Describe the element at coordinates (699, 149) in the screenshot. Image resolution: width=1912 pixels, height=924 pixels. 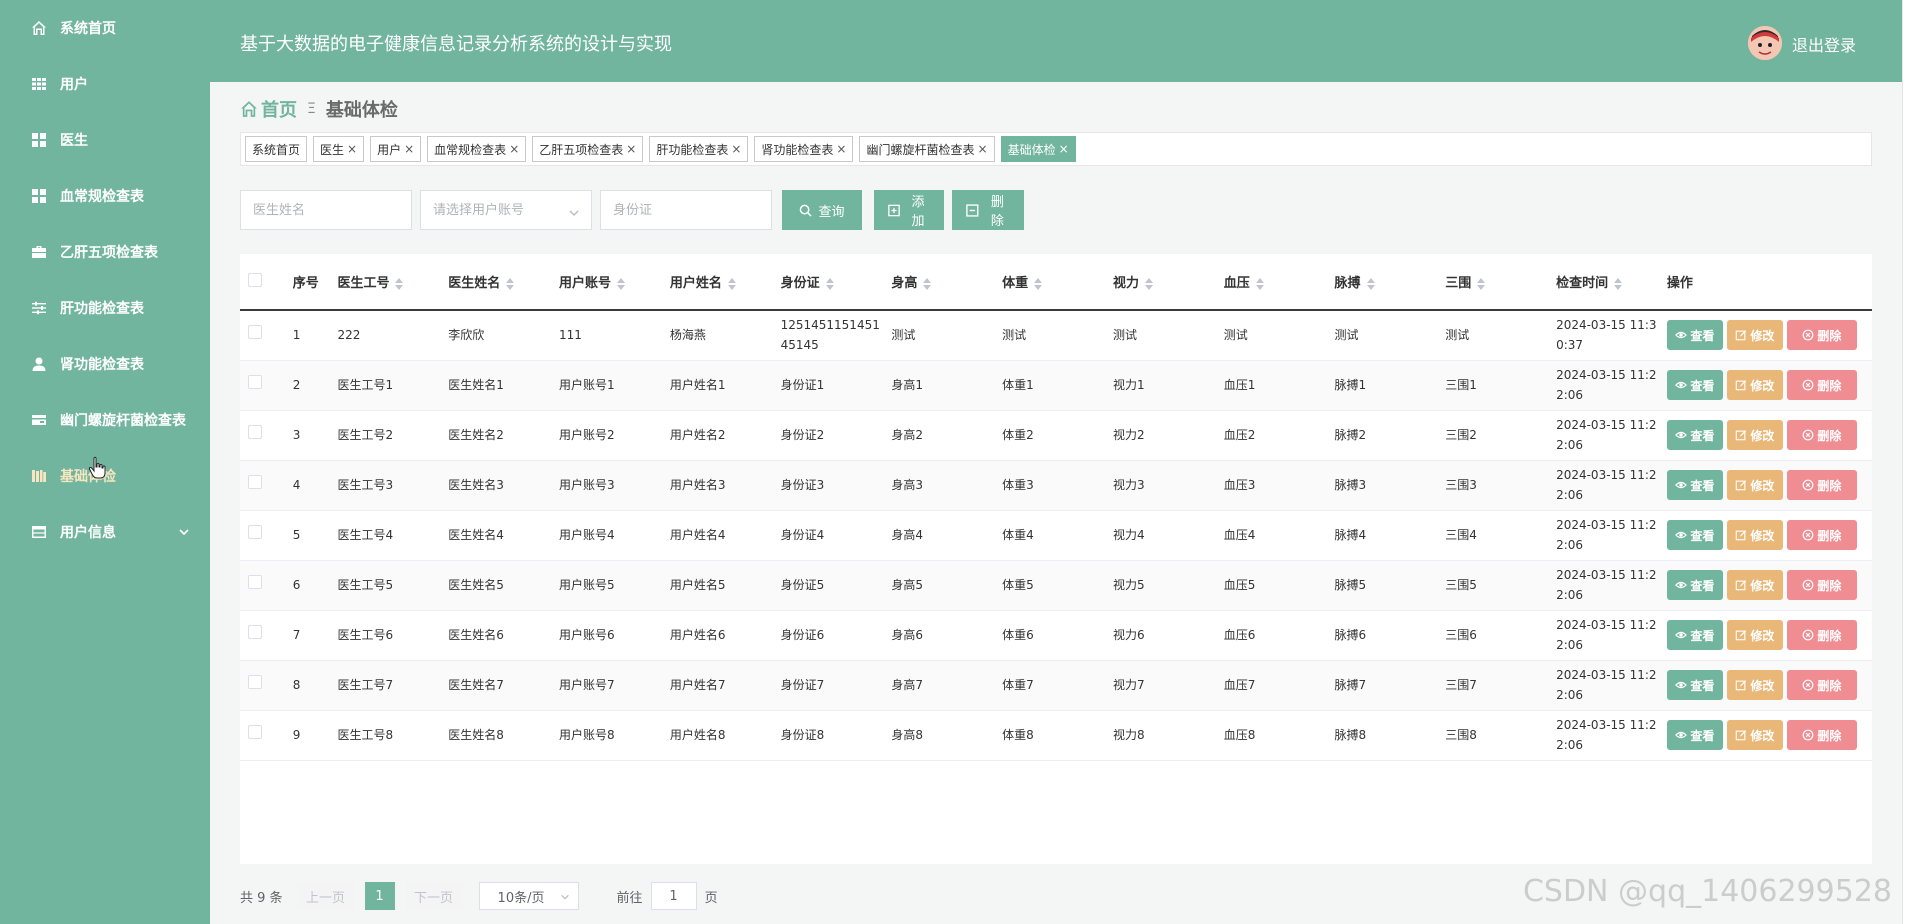
I see `tag-5: 肝功能检查表 ×` at that location.